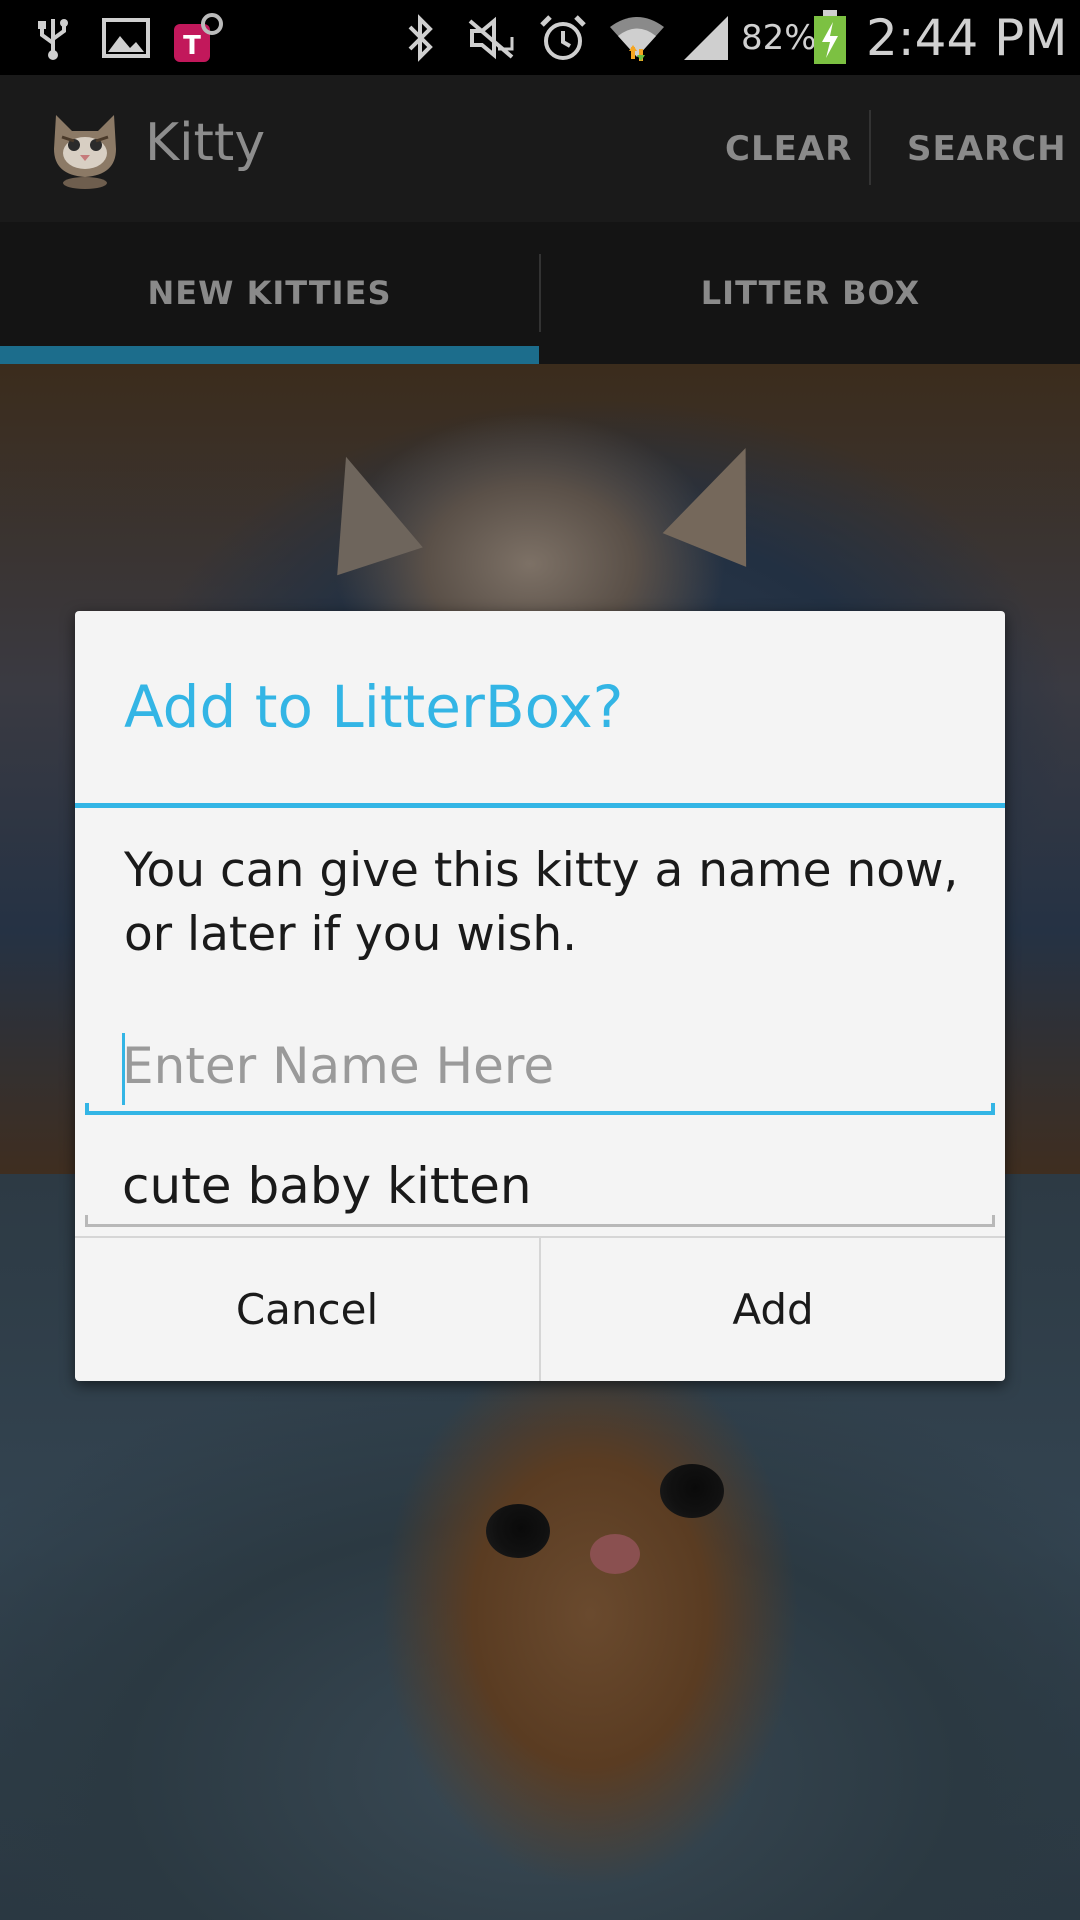  Describe the element at coordinates (269, 293) in the screenshot. I see `tab-new-kitties: NEW KITTIES` at that location.